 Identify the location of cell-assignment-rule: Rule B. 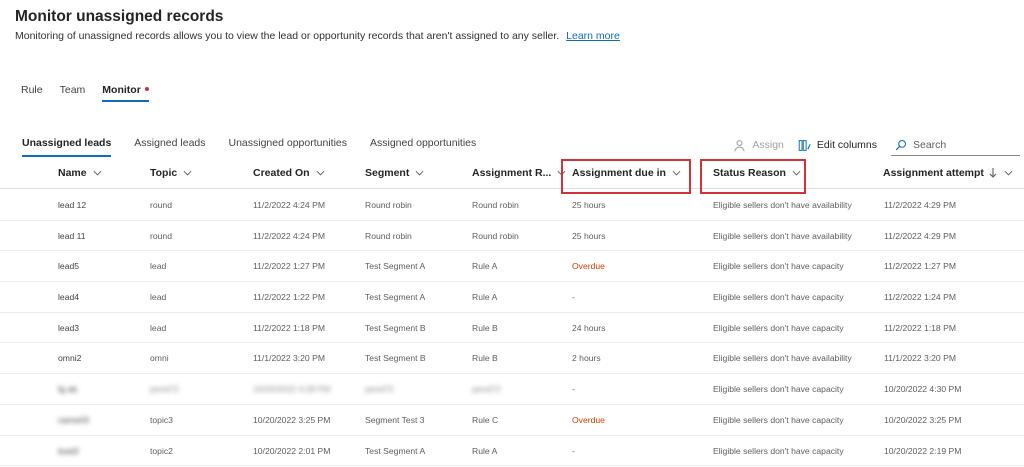
(485, 358).